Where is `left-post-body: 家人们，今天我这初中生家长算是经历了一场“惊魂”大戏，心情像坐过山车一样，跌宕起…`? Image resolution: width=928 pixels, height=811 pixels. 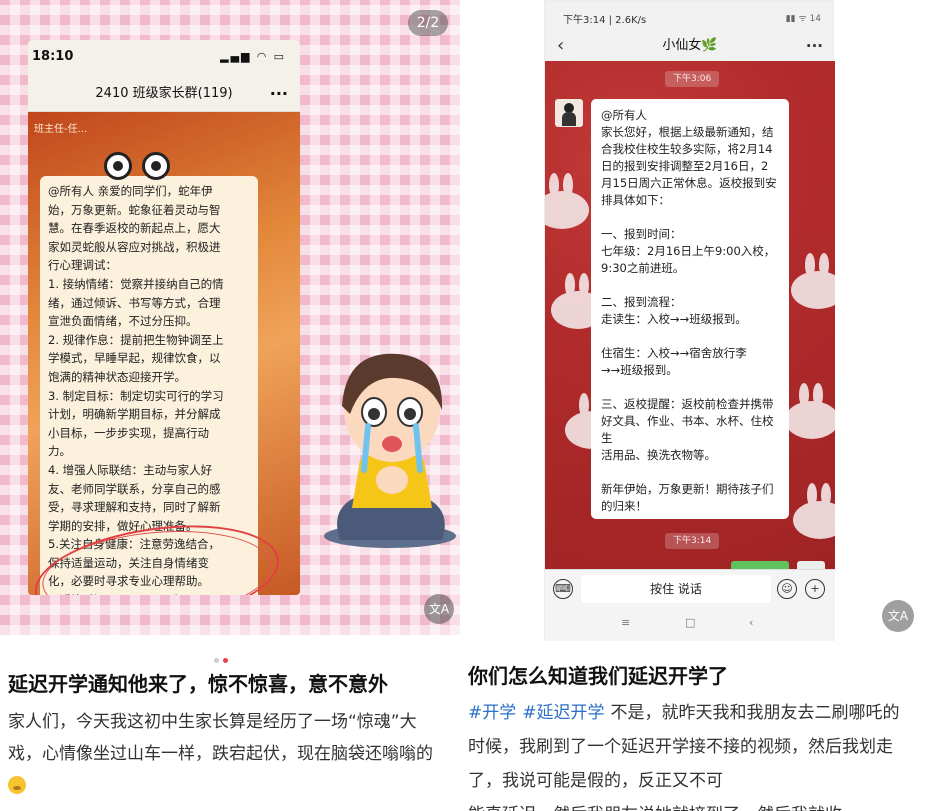 left-post-body: 家人们，今天我这初中生家长算是经历了一场“惊魂”大戏，心情像坐过山车一样，跌宕起… is located at coordinates (228, 754).